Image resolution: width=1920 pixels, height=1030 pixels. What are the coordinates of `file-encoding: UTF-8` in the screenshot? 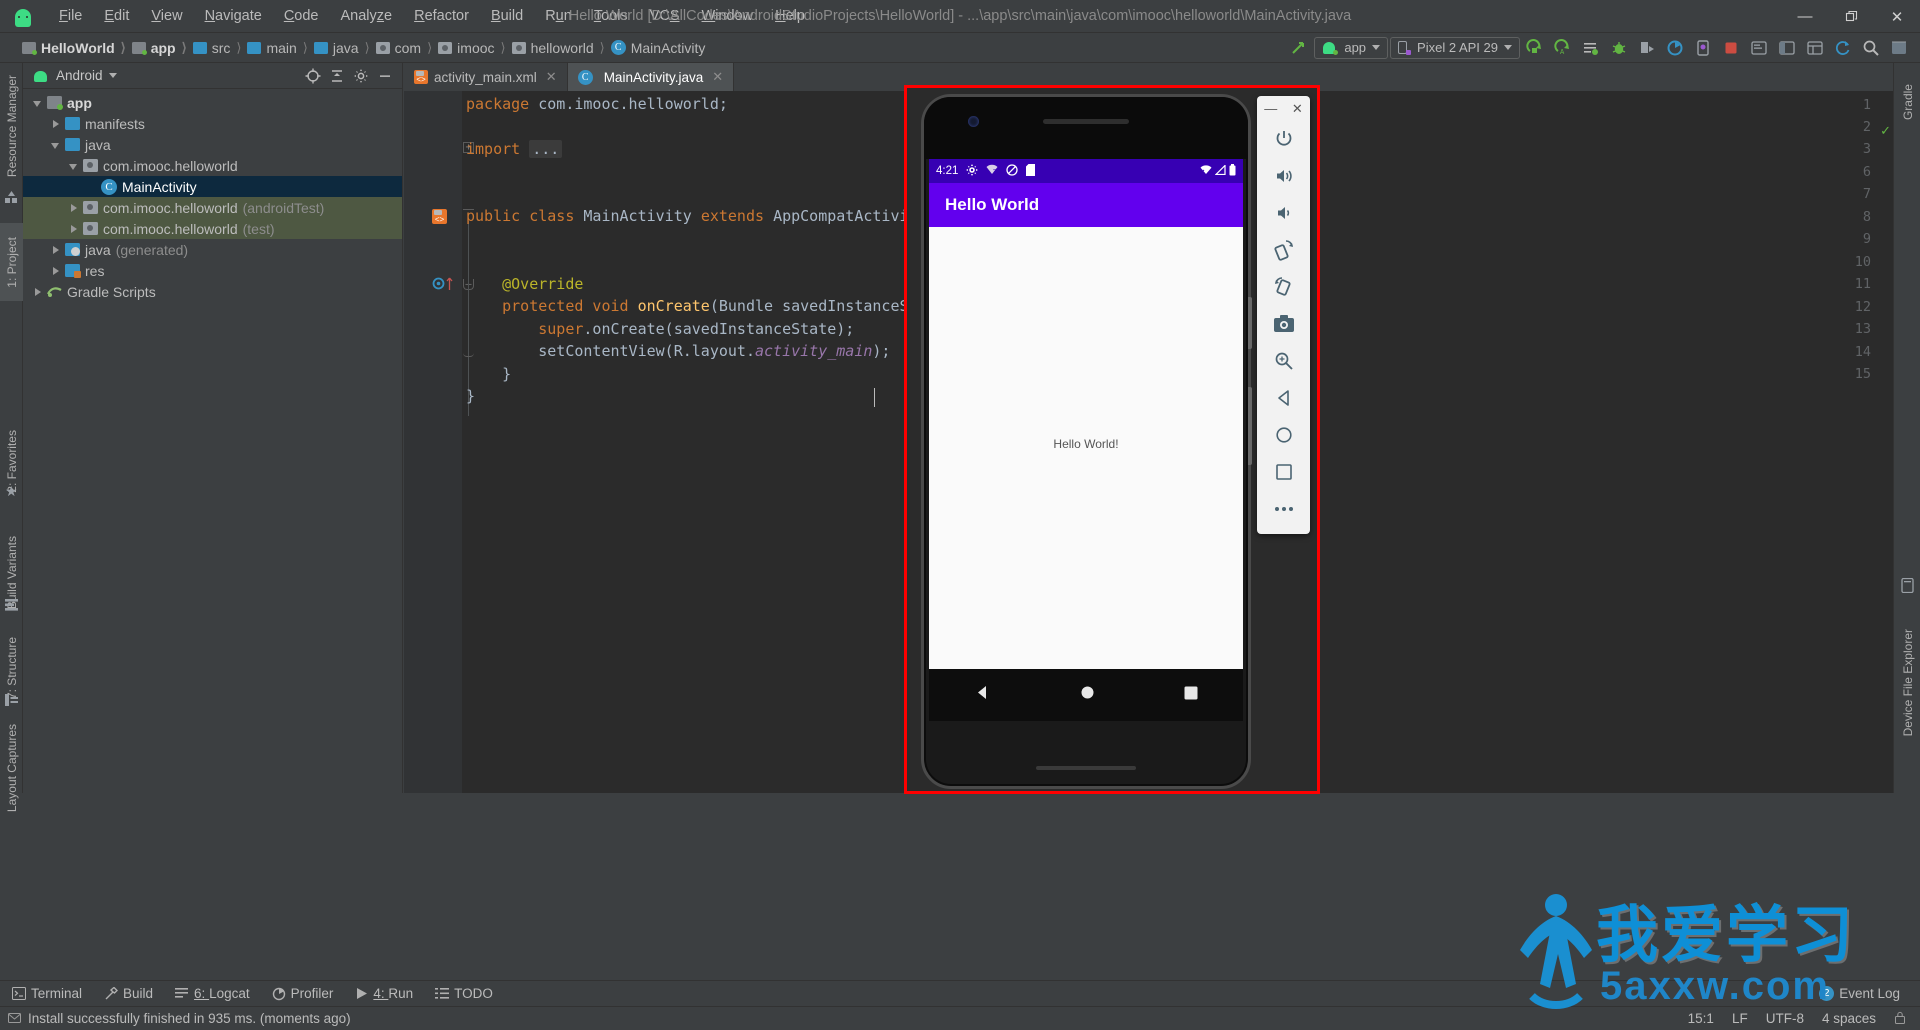 It's located at (1785, 1018).